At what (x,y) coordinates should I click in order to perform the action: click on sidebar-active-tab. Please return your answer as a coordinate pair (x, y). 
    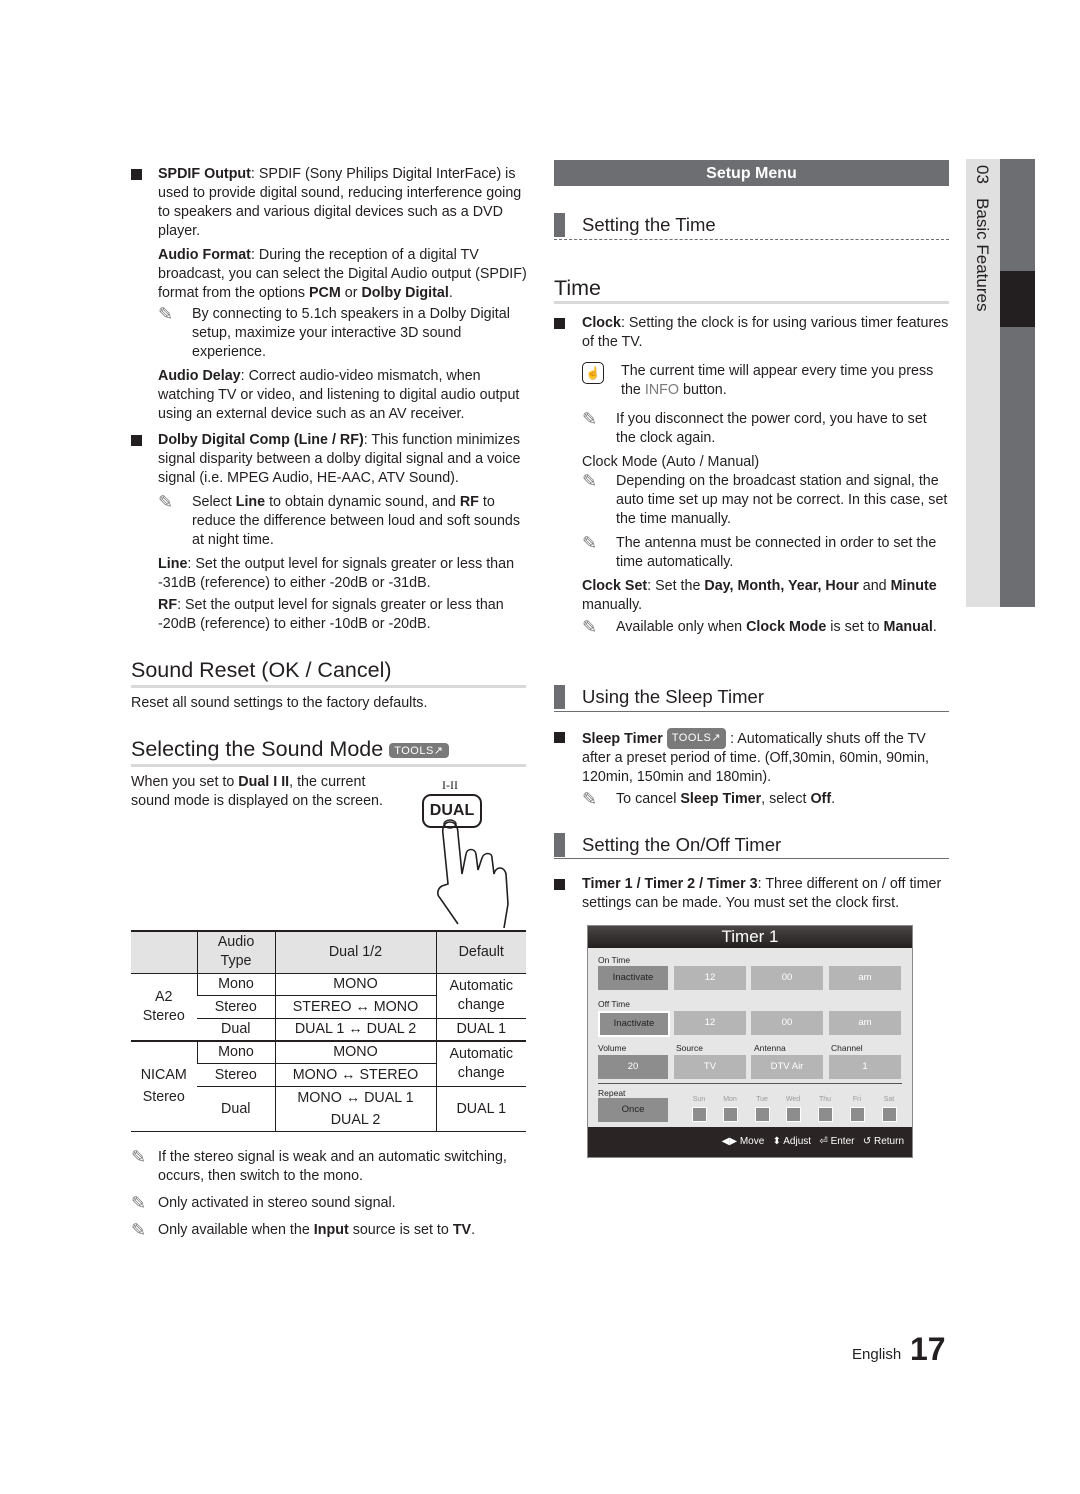
    Looking at the image, I should click on (1017, 299).